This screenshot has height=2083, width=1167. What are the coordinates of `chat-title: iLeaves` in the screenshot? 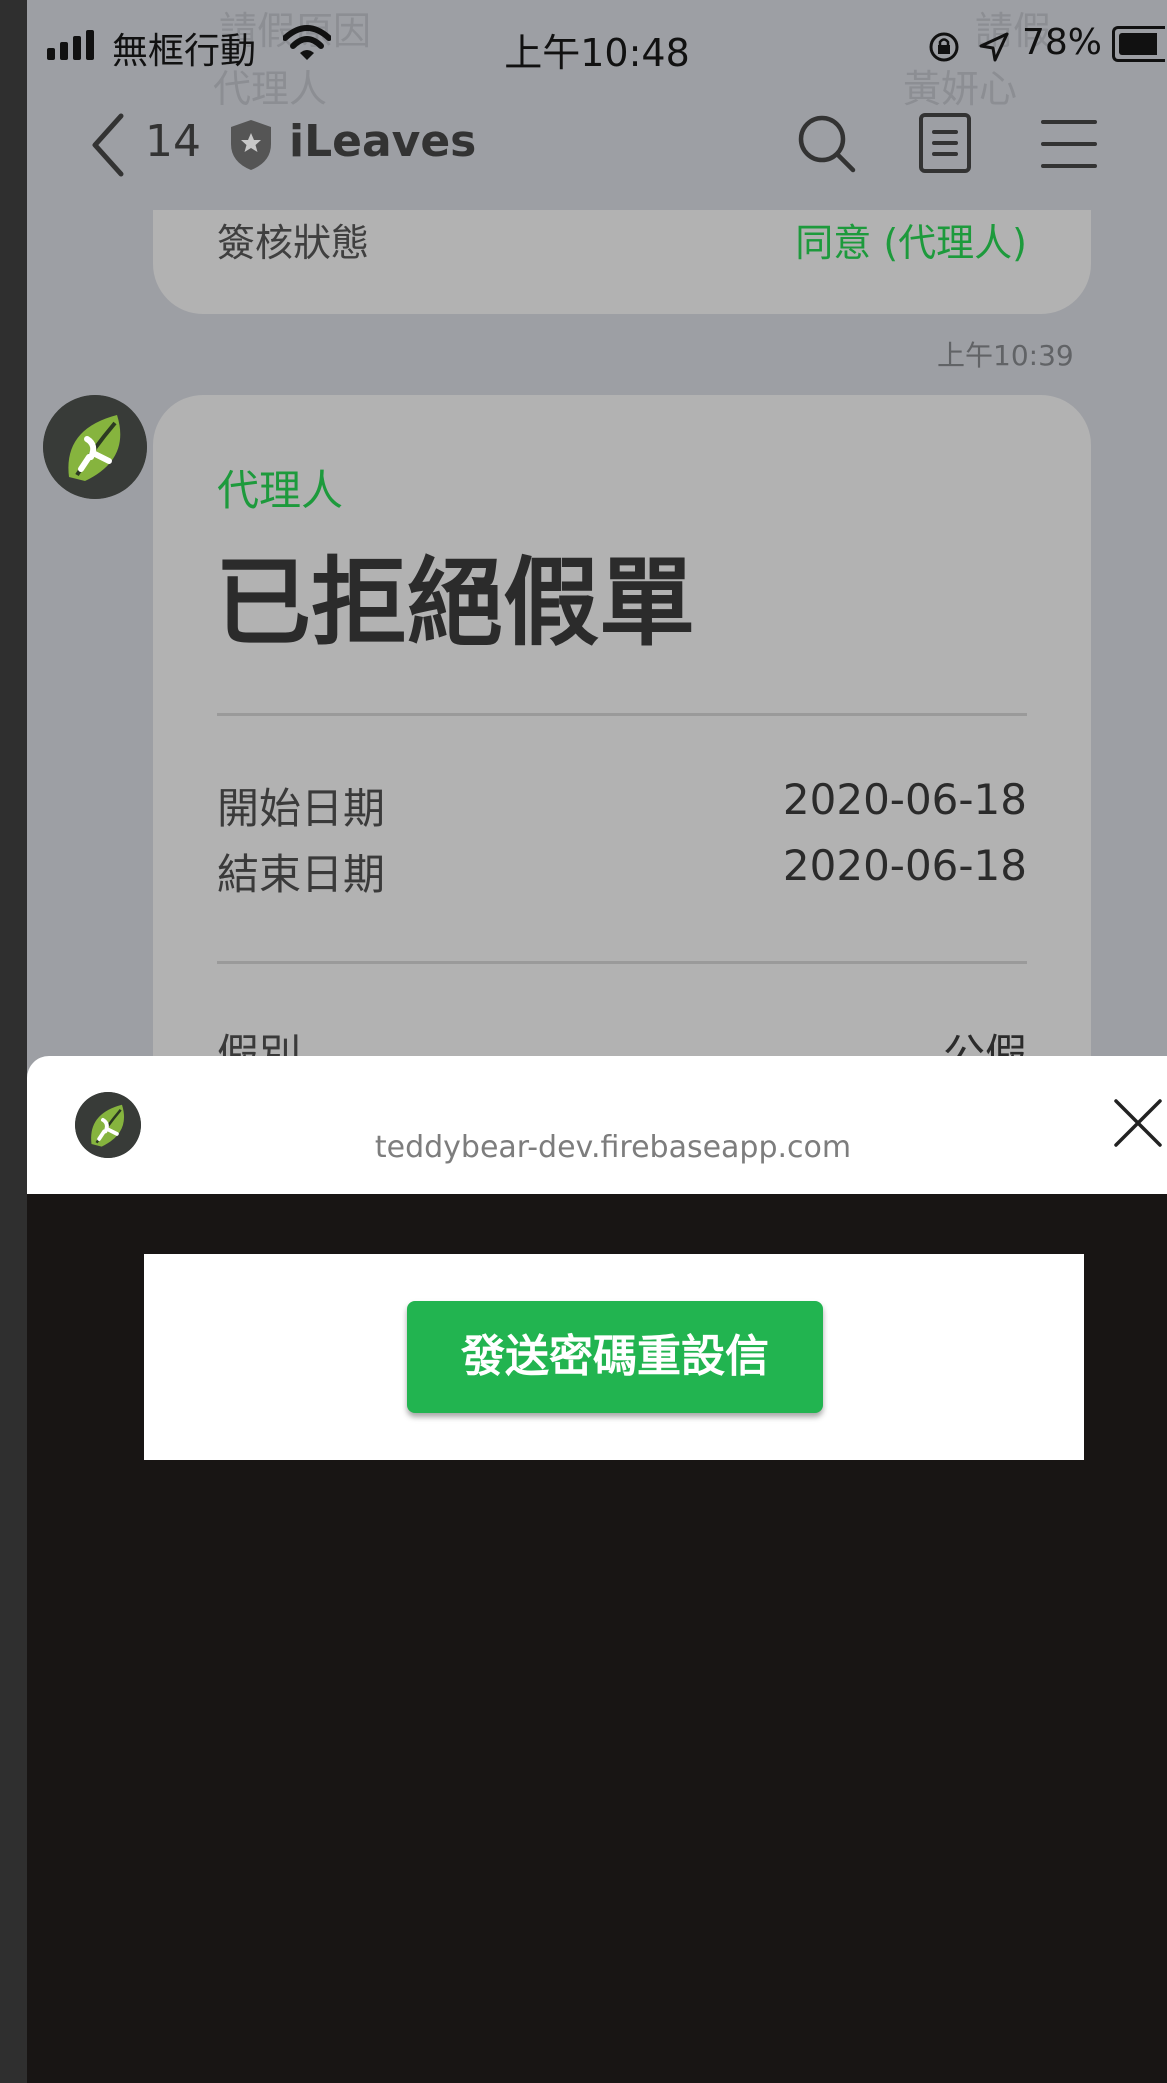 It's located at (382, 141).